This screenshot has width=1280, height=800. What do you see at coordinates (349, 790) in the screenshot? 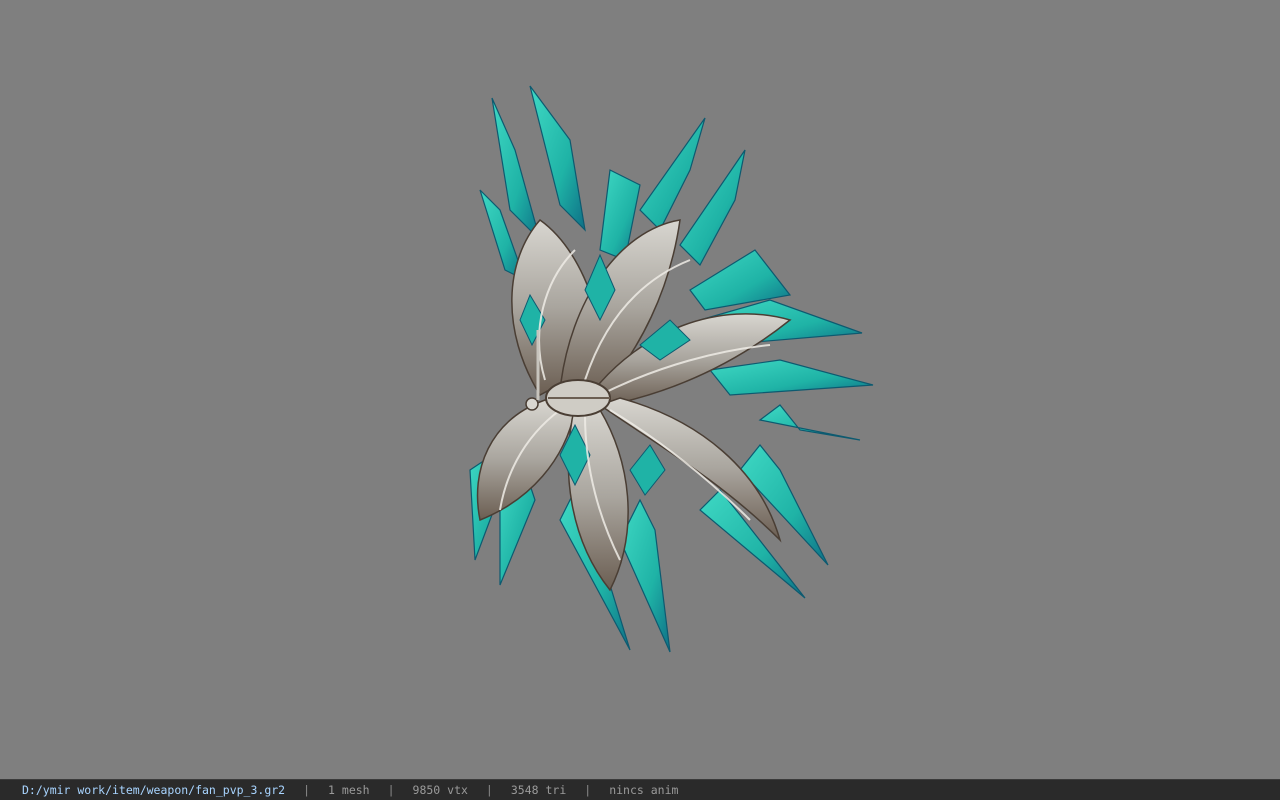
I see `mesh-count-label: 1 mesh` at bounding box center [349, 790].